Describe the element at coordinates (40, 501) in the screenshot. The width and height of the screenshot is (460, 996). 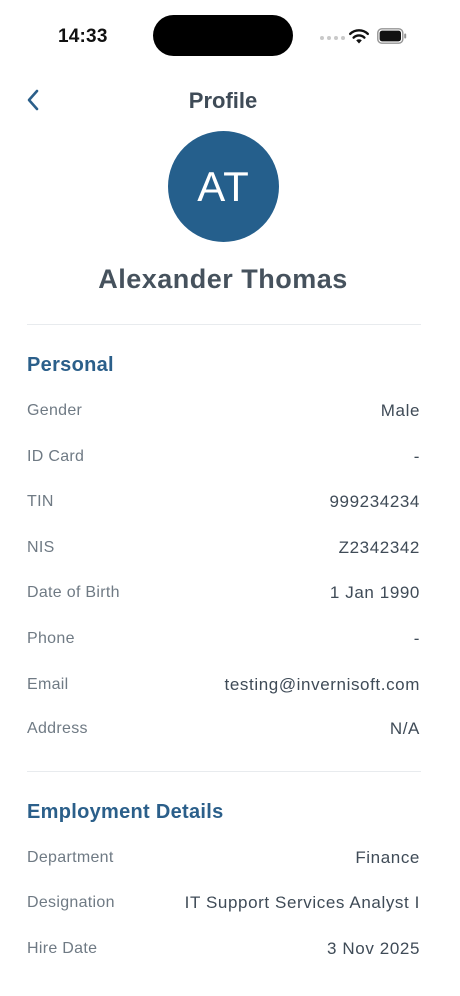
I see `info-label: TIN` at that location.